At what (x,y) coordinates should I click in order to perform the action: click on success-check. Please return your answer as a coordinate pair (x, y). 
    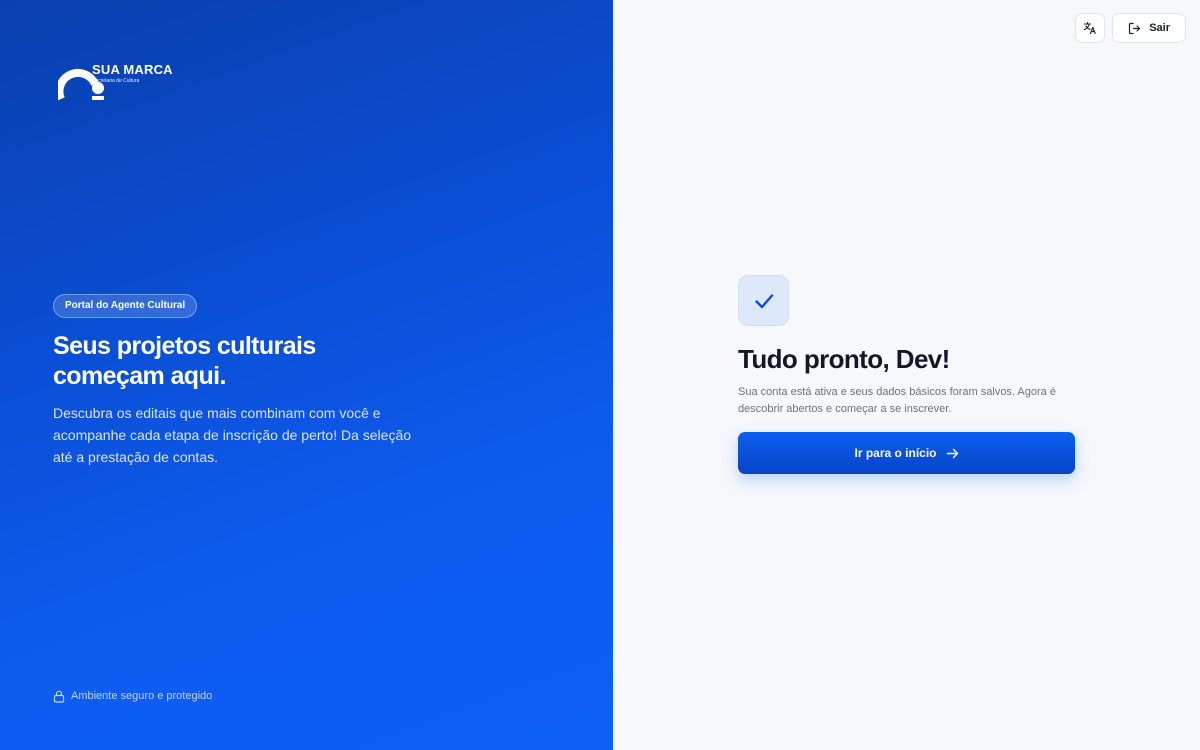
    Looking at the image, I should click on (763, 300).